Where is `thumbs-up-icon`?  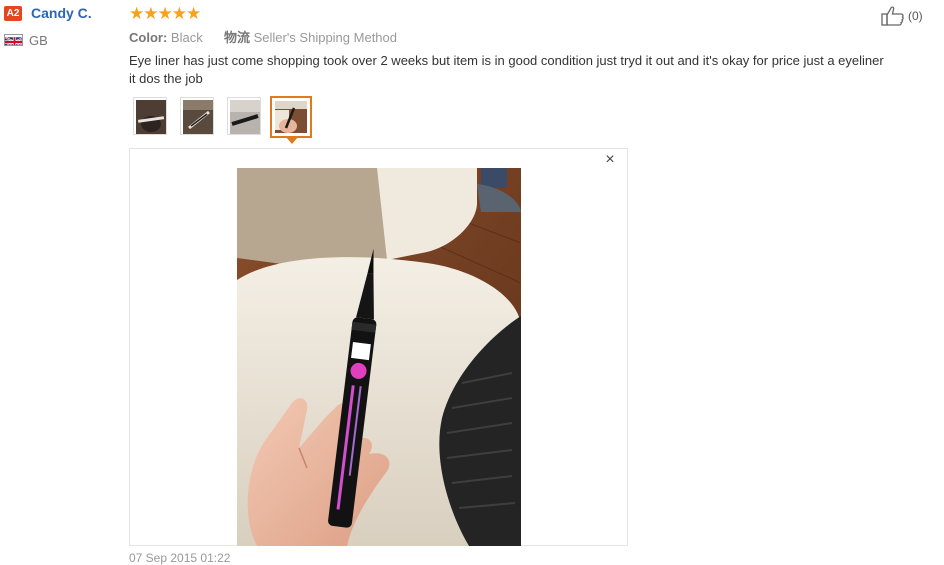
thumbs-up-icon is located at coordinates (892, 16).